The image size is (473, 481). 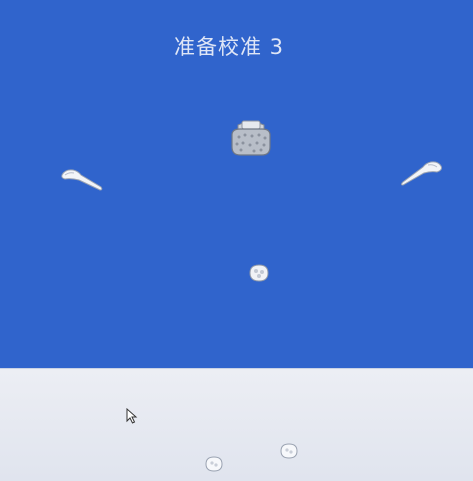 What do you see at coordinates (132, 416) in the screenshot?
I see `mouse-cursor-icon` at bounding box center [132, 416].